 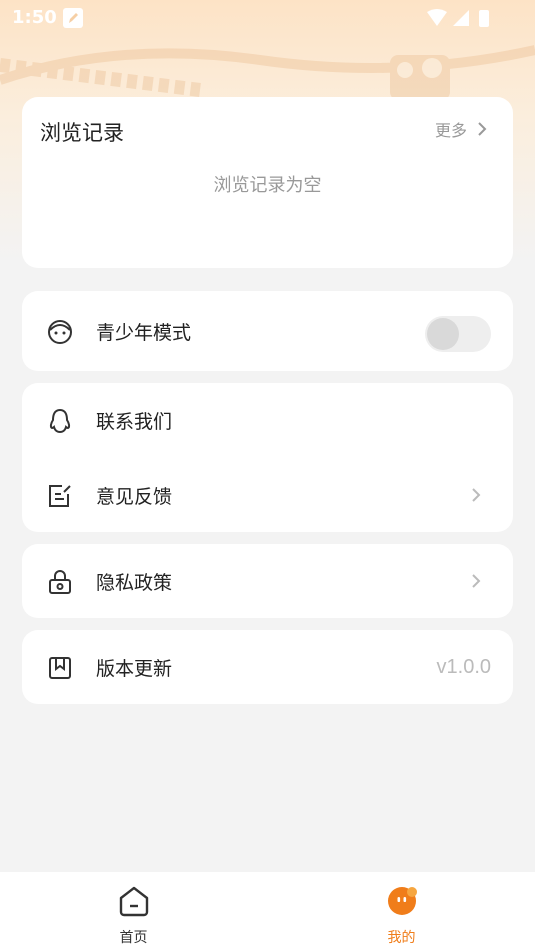 I want to click on status-right-icons, so click(x=460, y=20).